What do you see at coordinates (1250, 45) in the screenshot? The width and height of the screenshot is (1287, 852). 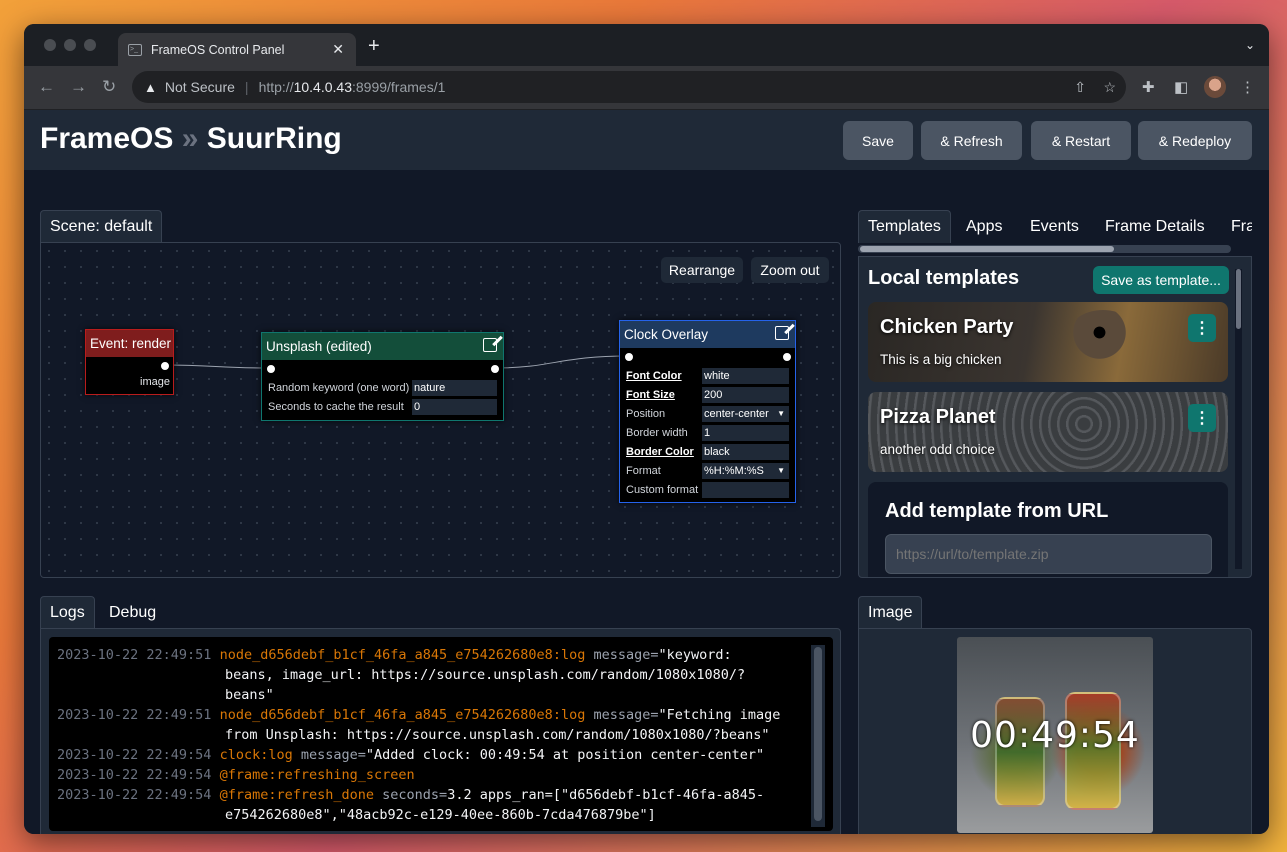 I see `tab-search-icon: ⌄` at bounding box center [1250, 45].